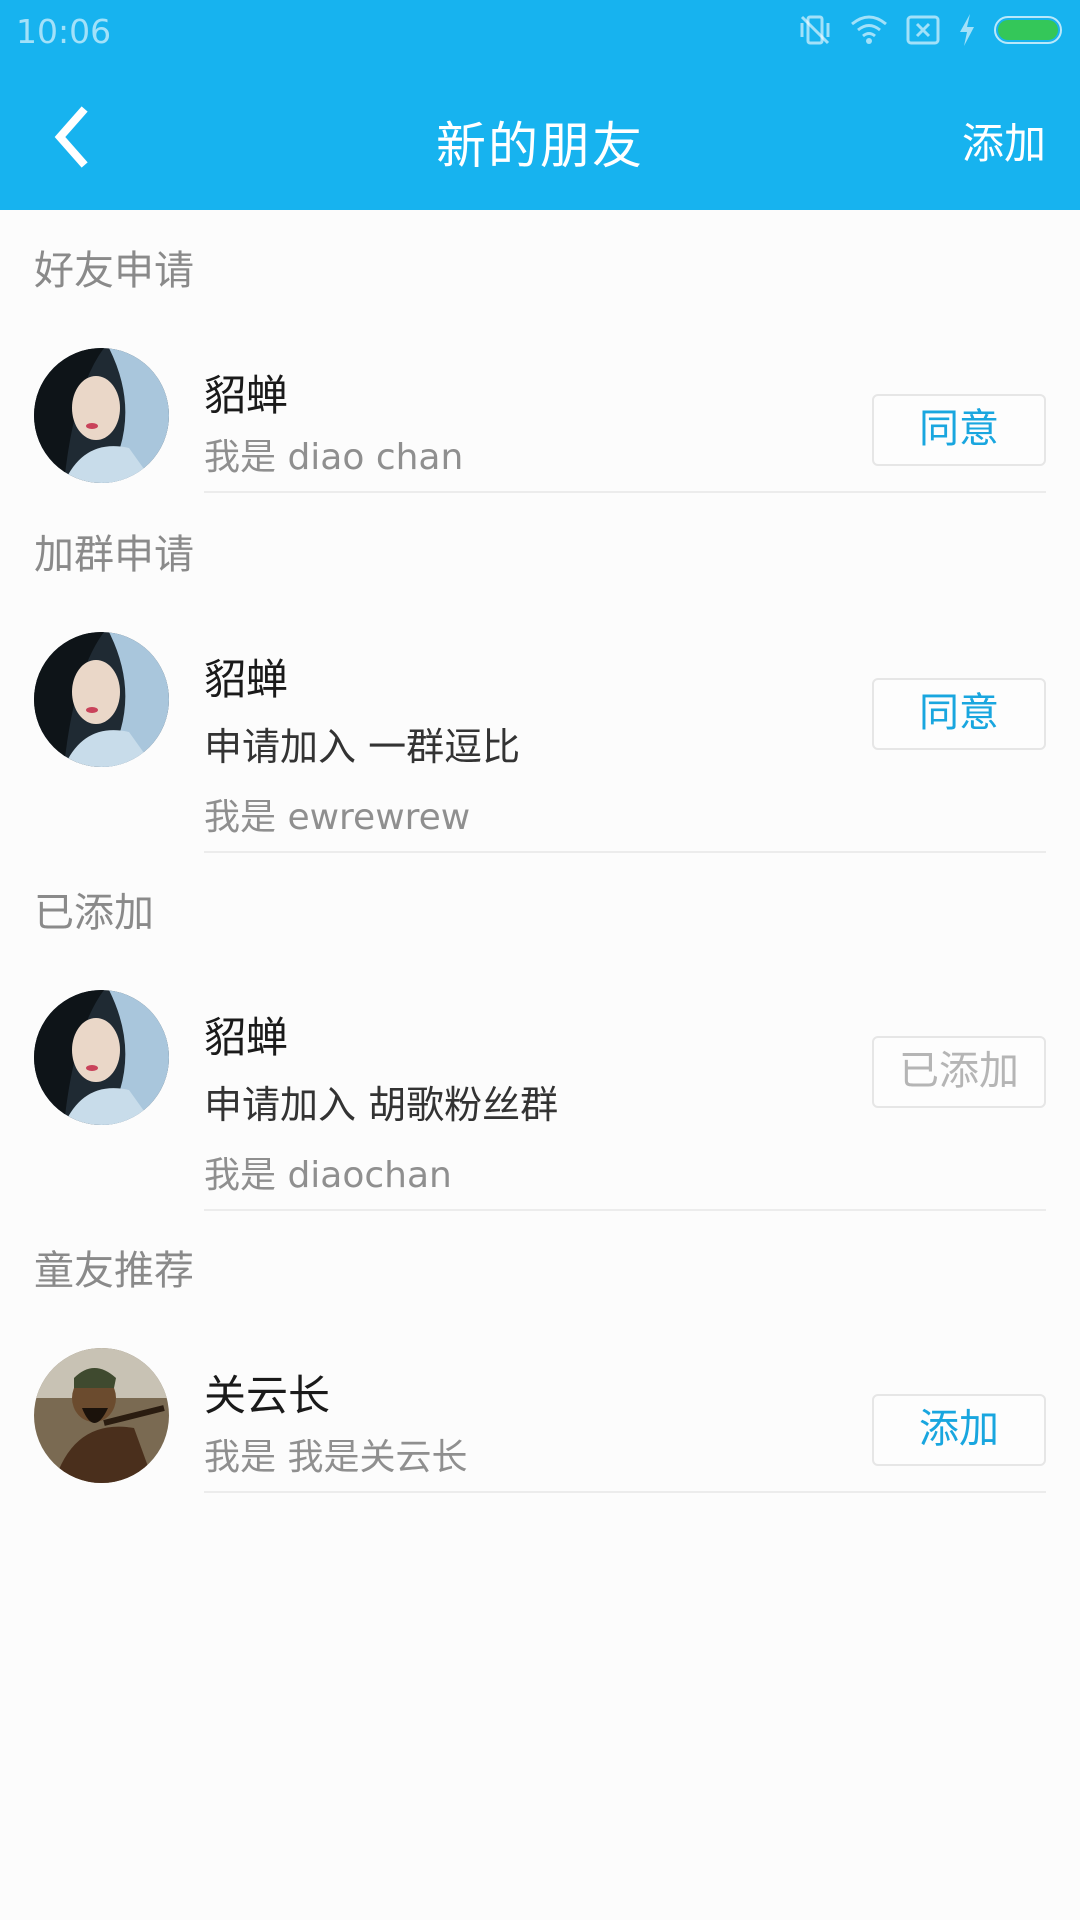  Describe the element at coordinates (337, 817) in the screenshot. I see `request-message: 我是 ewrewrew` at that location.